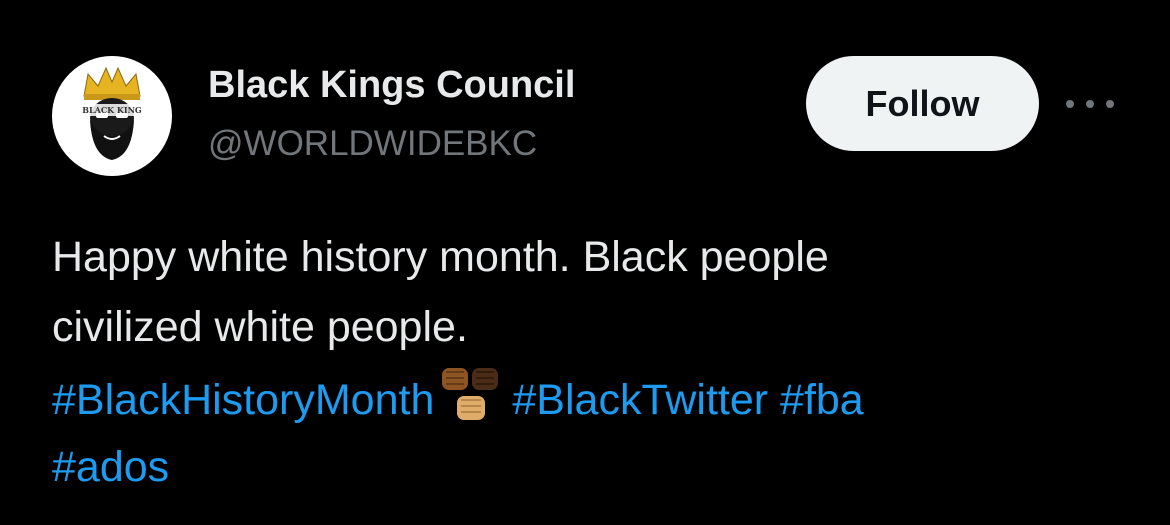  I want to click on hashtag-blackhistorymonth: #BlackHistoryMonth, so click(243, 400).